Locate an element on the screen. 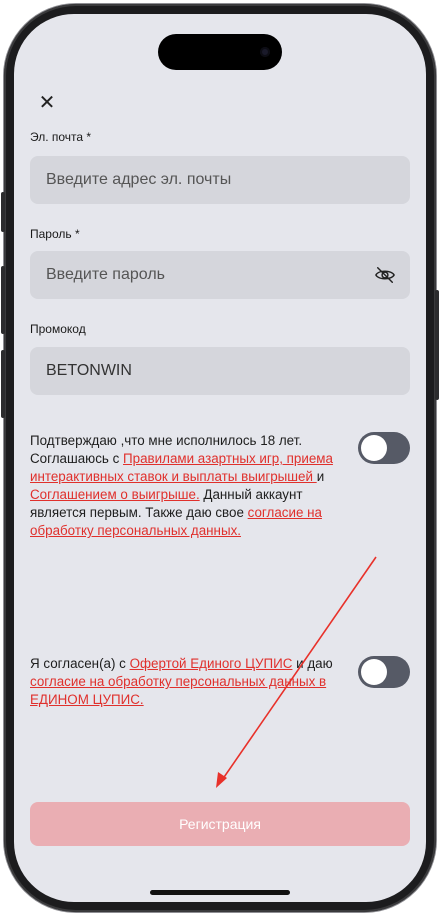 This screenshot has height=916, width=440. consent-text: и даю is located at coordinates (312, 663).